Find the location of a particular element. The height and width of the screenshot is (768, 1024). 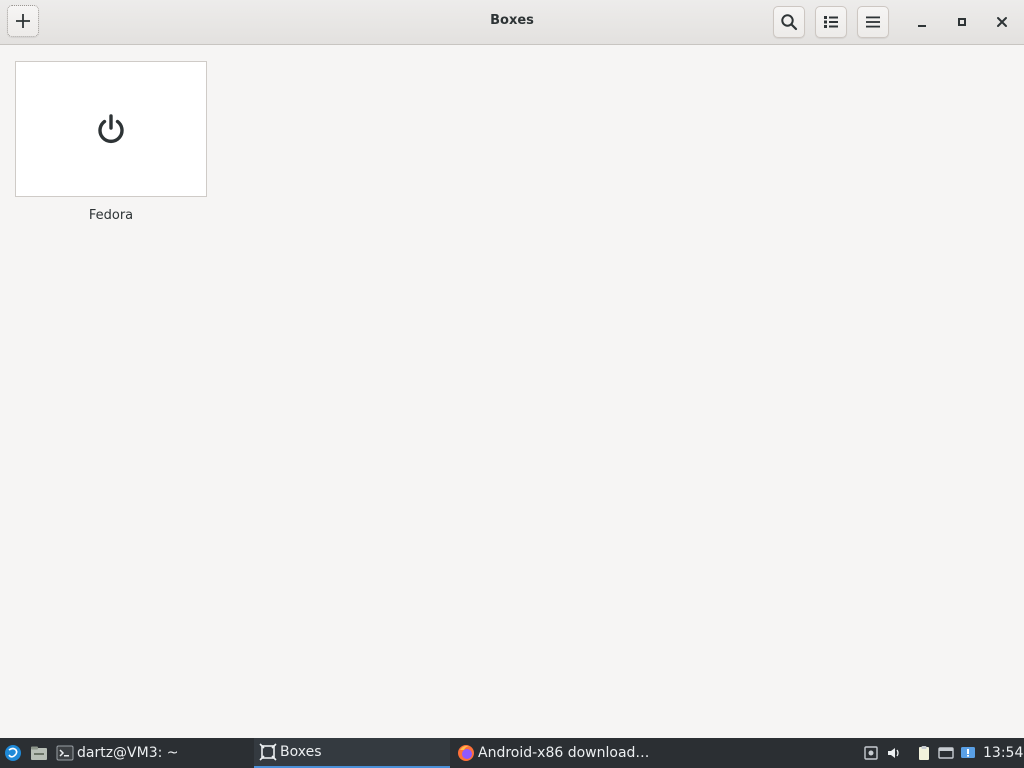

list-view-button is located at coordinates (831, 22).